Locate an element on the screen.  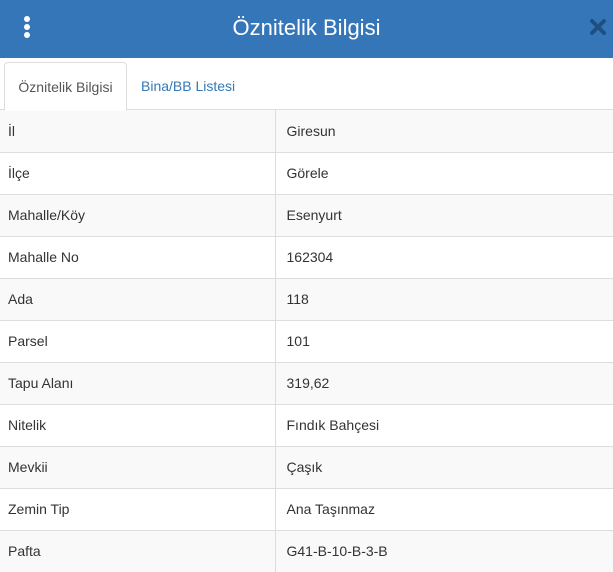
tab-attribute-info: Öznitelik Bilgisi is located at coordinates (65, 86).